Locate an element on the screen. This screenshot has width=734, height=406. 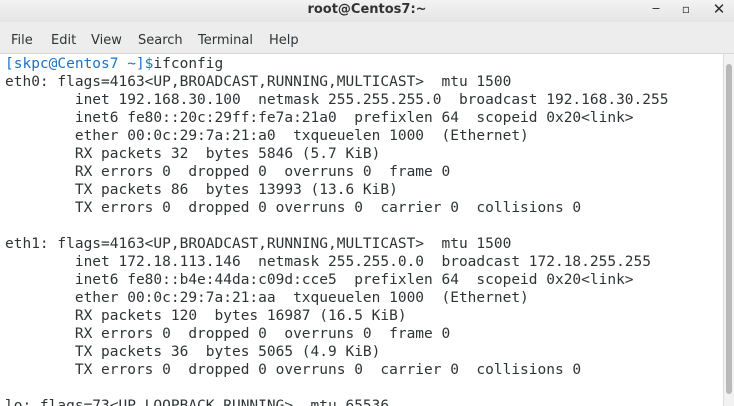
close-icon: ✕ is located at coordinates (719, 10).